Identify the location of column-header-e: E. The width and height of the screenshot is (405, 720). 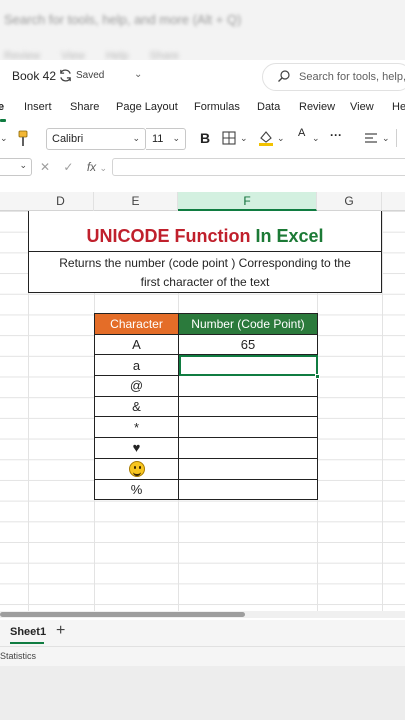
(136, 201).